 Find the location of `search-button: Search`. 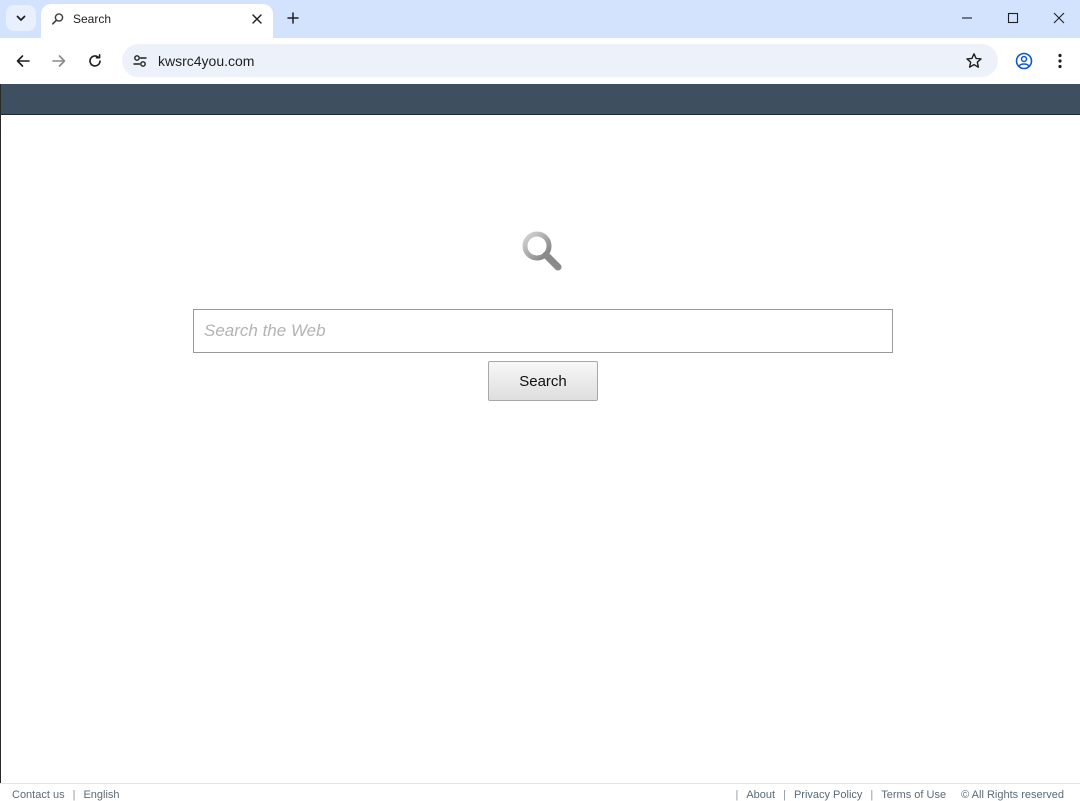

search-button: Search is located at coordinates (543, 381).